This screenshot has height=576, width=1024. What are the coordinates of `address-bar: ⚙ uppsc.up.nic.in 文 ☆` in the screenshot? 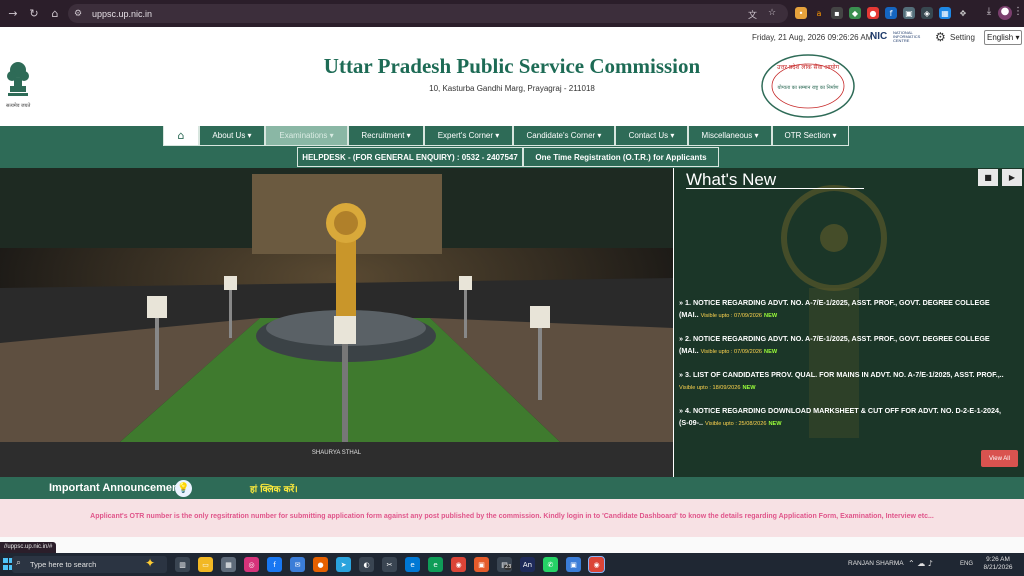 It's located at (428, 13).